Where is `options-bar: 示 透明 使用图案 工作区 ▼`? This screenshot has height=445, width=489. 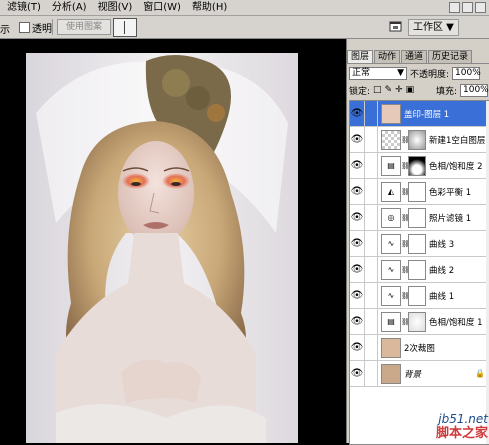 options-bar: 示 透明 使用图案 工作区 ▼ is located at coordinates (244, 27).